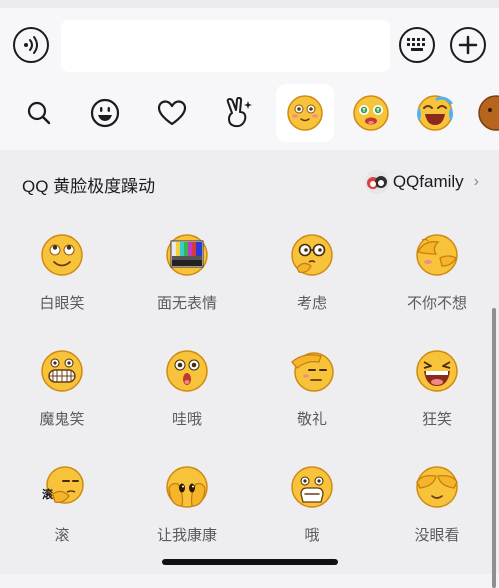  I want to click on emoji-label: 白眼笑, so click(62, 303).